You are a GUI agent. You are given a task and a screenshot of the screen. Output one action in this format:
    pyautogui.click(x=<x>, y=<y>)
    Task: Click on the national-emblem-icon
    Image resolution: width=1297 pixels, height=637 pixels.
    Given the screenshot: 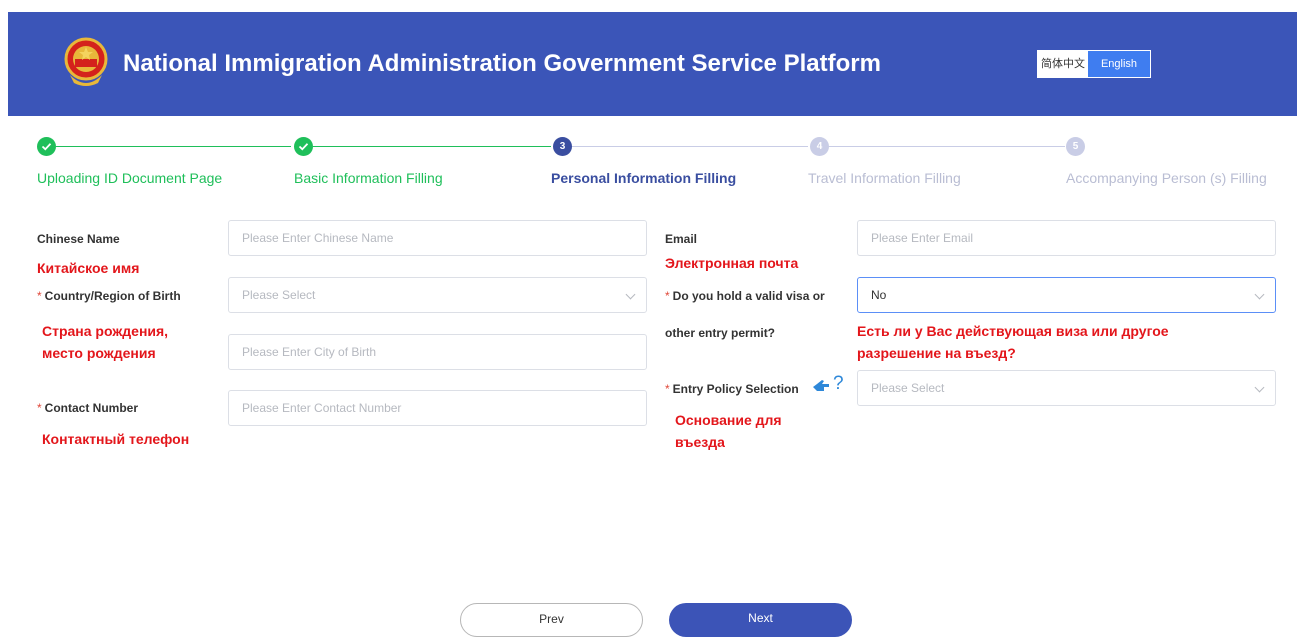 What is the action you would take?
    pyautogui.click(x=86, y=61)
    